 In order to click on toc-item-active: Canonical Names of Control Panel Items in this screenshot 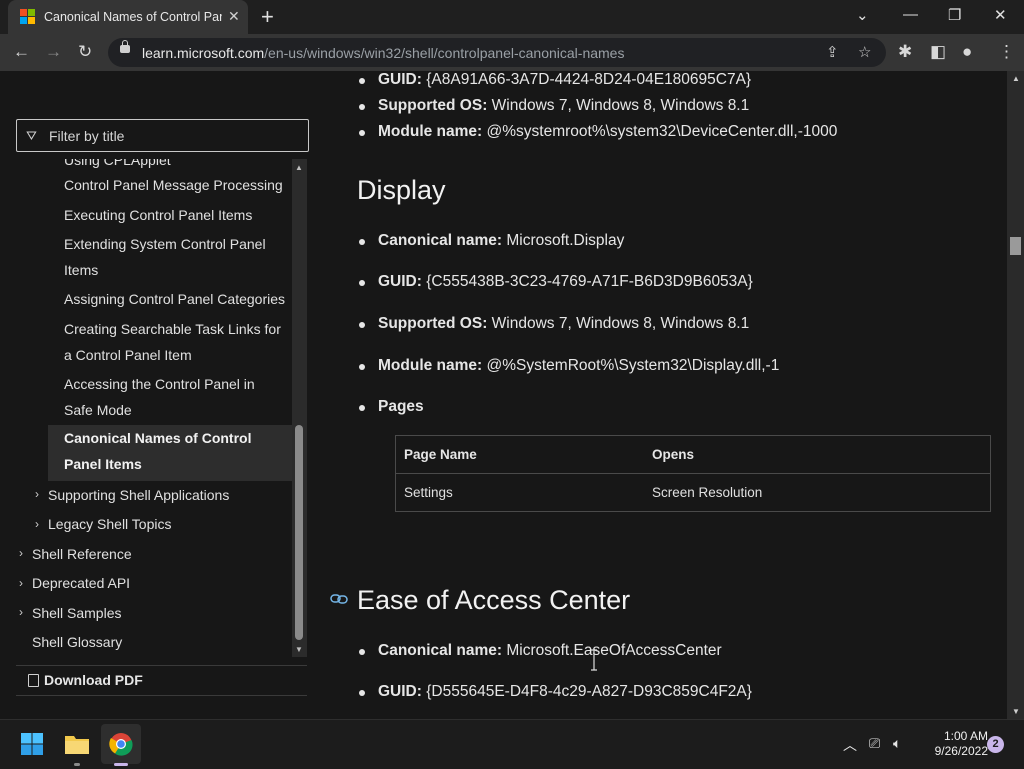, I will do `click(170, 453)`.